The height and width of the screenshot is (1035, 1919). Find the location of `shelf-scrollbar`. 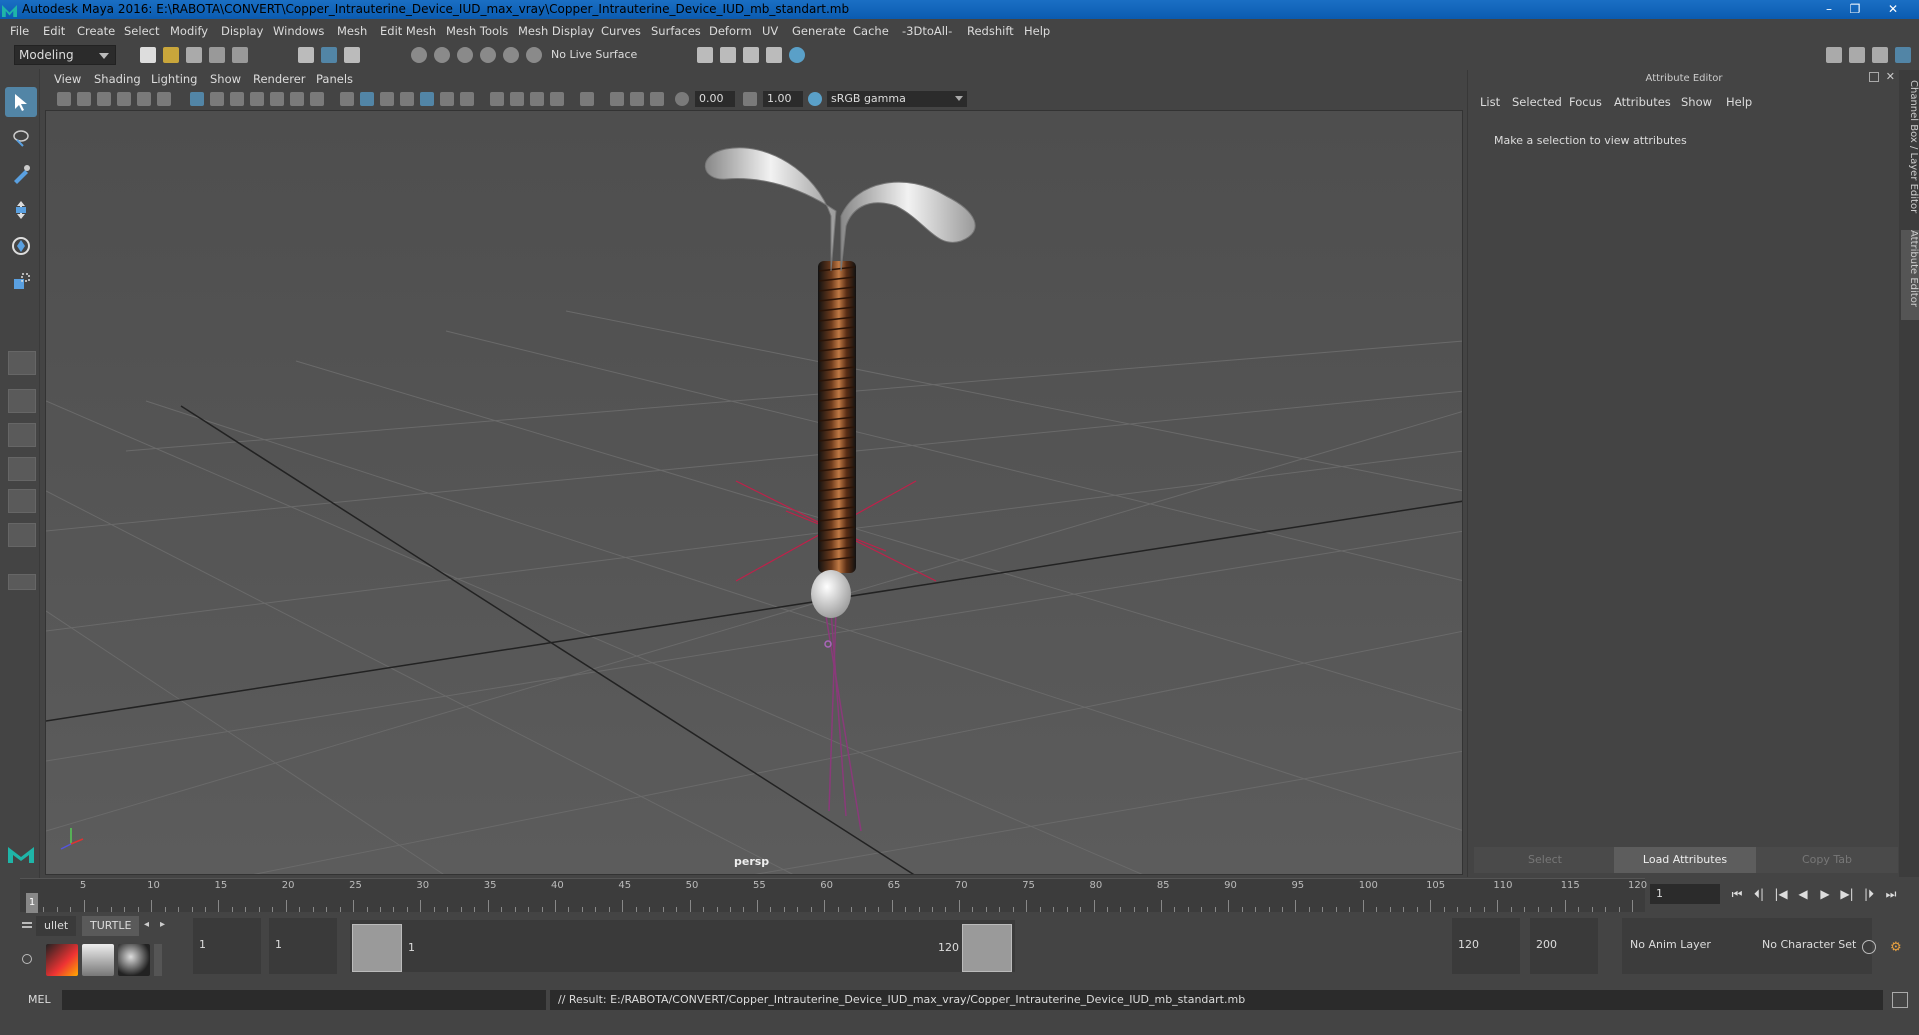

shelf-scrollbar is located at coordinates (158, 960).